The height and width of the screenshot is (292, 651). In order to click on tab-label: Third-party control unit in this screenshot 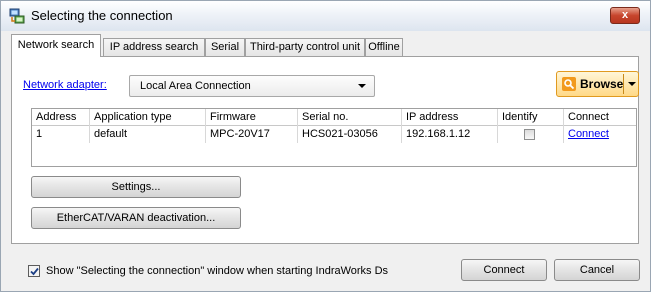, I will do `click(305, 47)`.